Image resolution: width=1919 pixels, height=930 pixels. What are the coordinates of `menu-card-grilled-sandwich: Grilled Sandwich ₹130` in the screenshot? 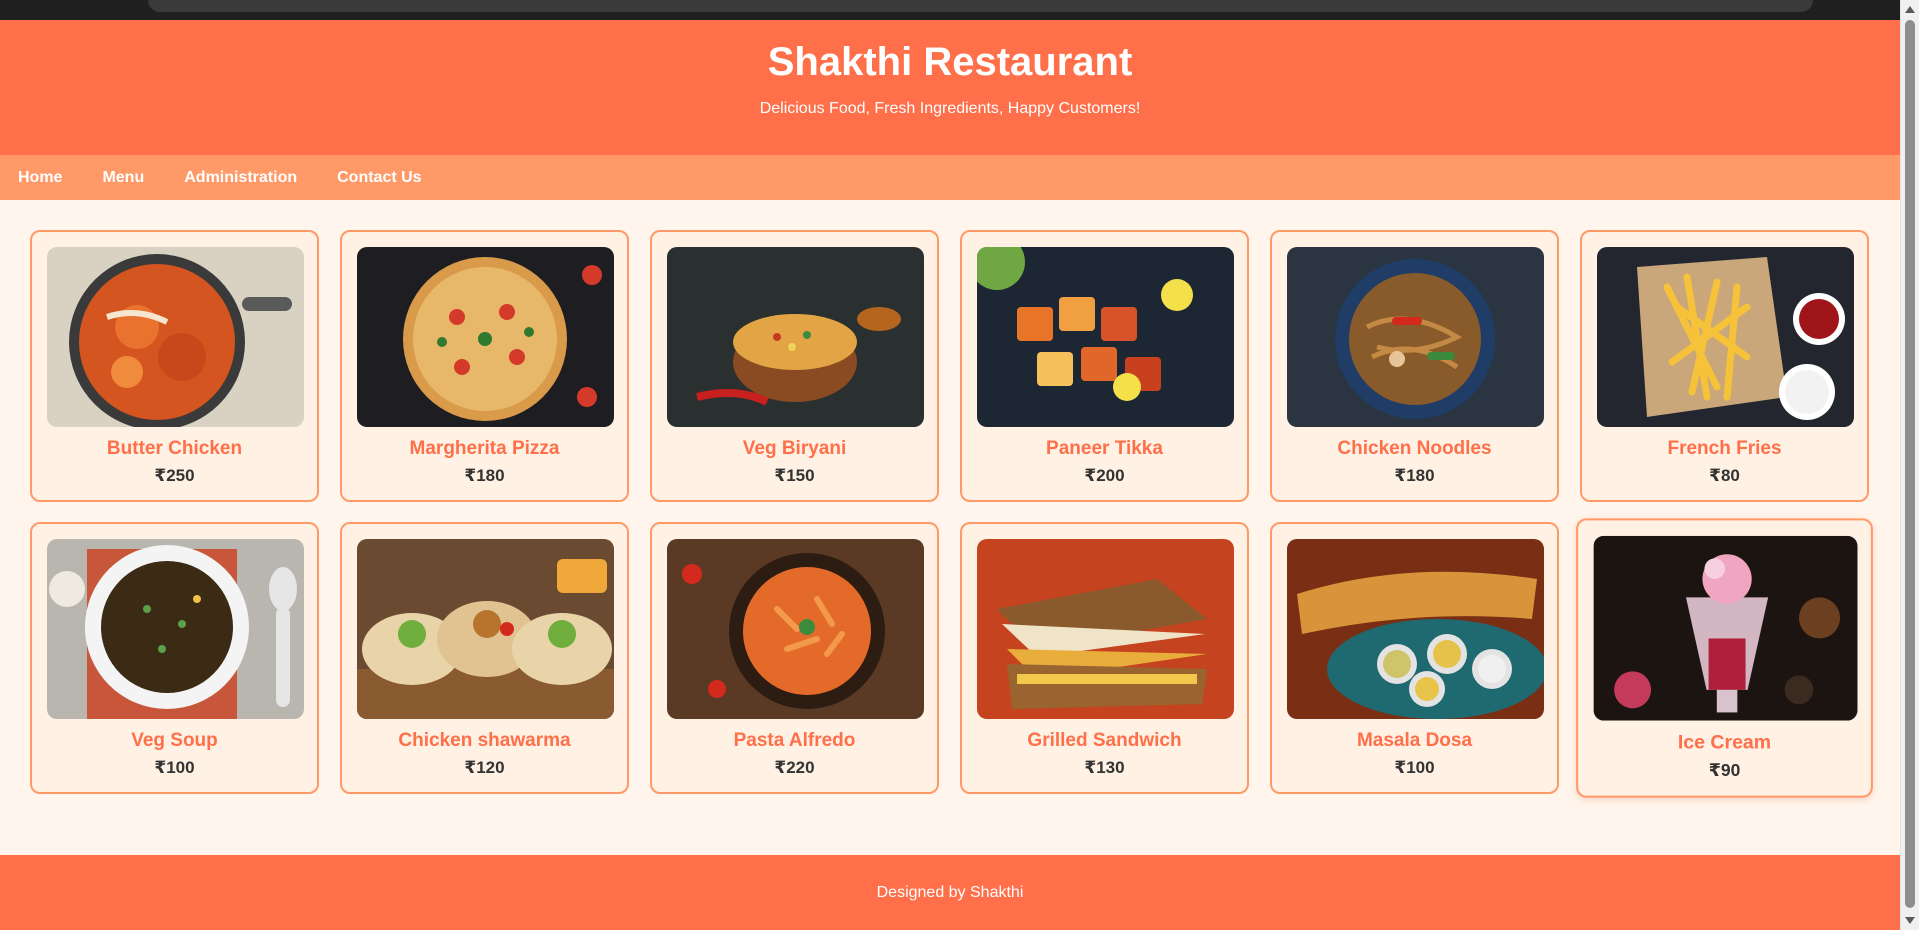 It's located at (1104, 658).